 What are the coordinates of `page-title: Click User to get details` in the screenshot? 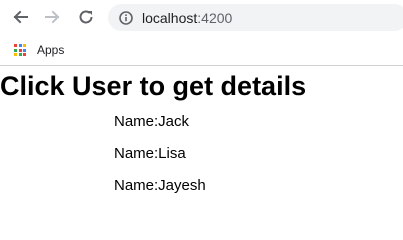 It's located at (153, 86).